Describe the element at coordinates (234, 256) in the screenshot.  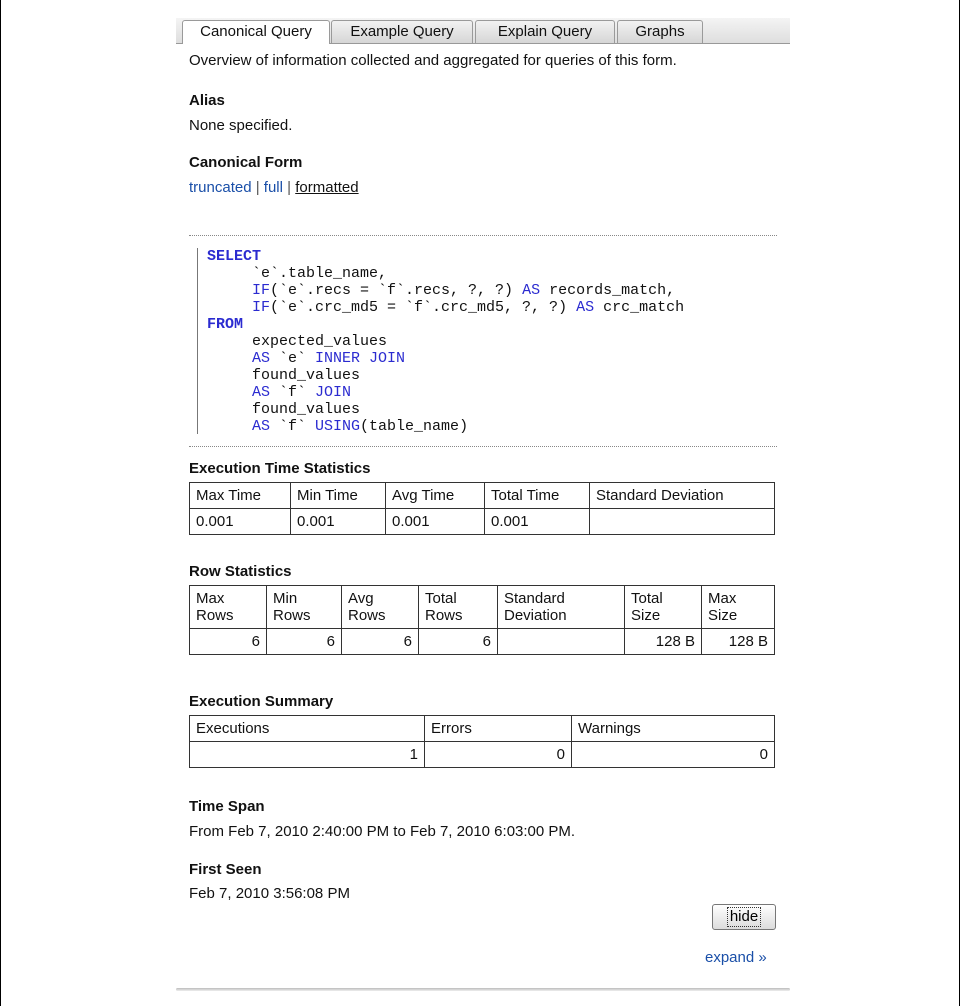
I see `sql-keyword: SELECT` at that location.